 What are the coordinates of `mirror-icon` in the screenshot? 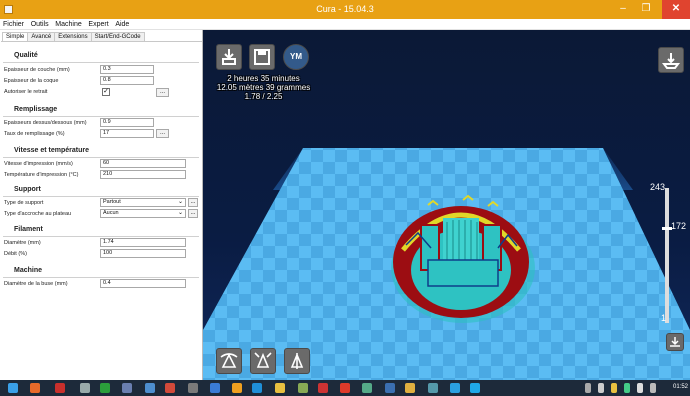 It's located at (297, 360).